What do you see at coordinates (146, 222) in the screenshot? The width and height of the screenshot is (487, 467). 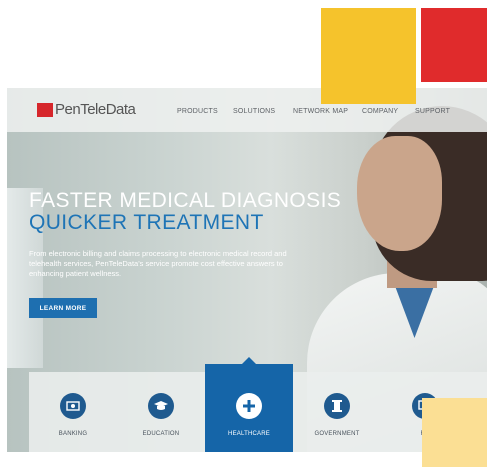 I see `hero-title-line-2: QUICKER TREATMENT` at bounding box center [146, 222].